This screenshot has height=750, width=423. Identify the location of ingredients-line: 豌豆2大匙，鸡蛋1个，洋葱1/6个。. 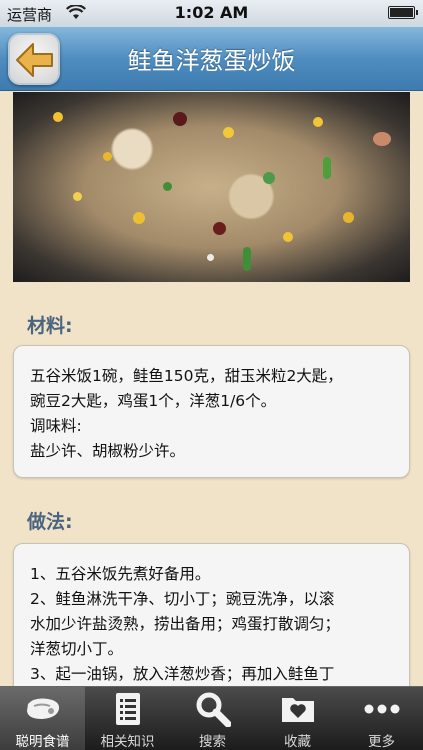
(153, 401).